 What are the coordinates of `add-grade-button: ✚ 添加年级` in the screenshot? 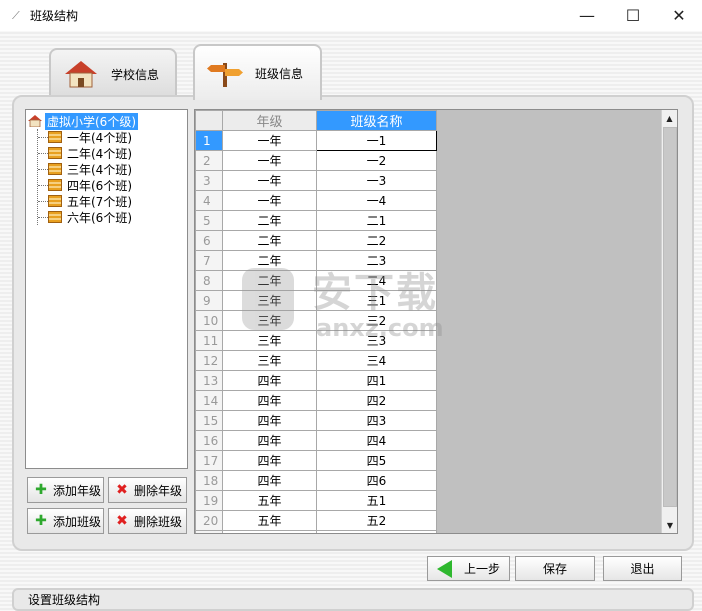 It's located at (65, 490).